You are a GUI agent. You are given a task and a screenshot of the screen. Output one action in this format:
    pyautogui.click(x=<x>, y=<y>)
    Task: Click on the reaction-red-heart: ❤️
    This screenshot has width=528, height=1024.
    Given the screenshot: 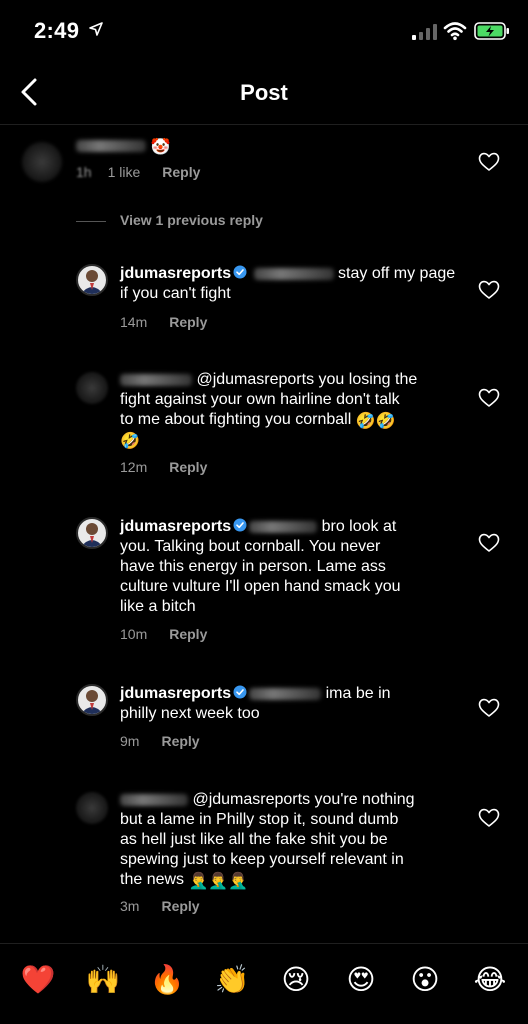 What is the action you would take?
    pyautogui.click(x=38, y=980)
    